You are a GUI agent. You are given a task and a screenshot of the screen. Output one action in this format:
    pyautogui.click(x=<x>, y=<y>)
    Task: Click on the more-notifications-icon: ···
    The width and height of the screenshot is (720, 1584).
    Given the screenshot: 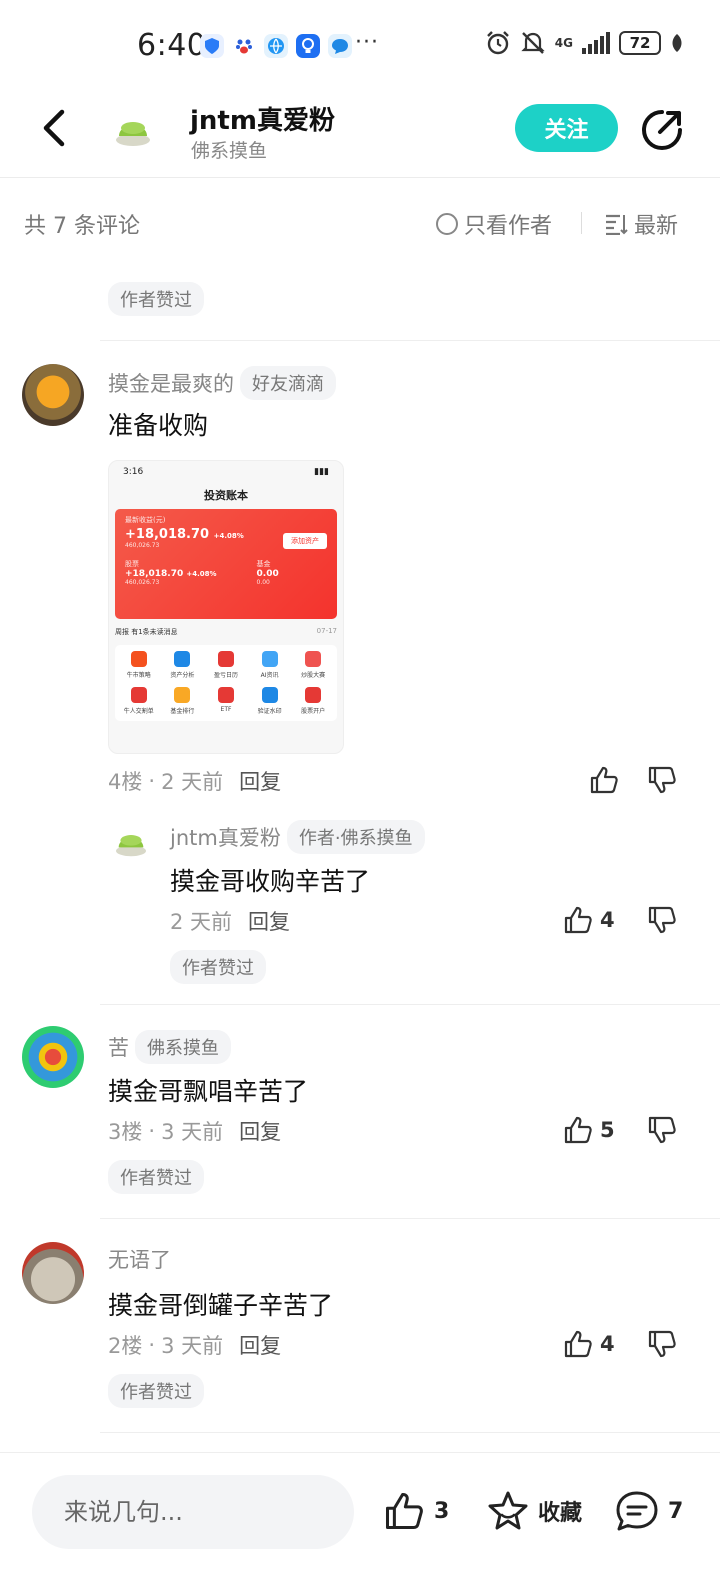 What is the action you would take?
    pyautogui.click(x=367, y=42)
    